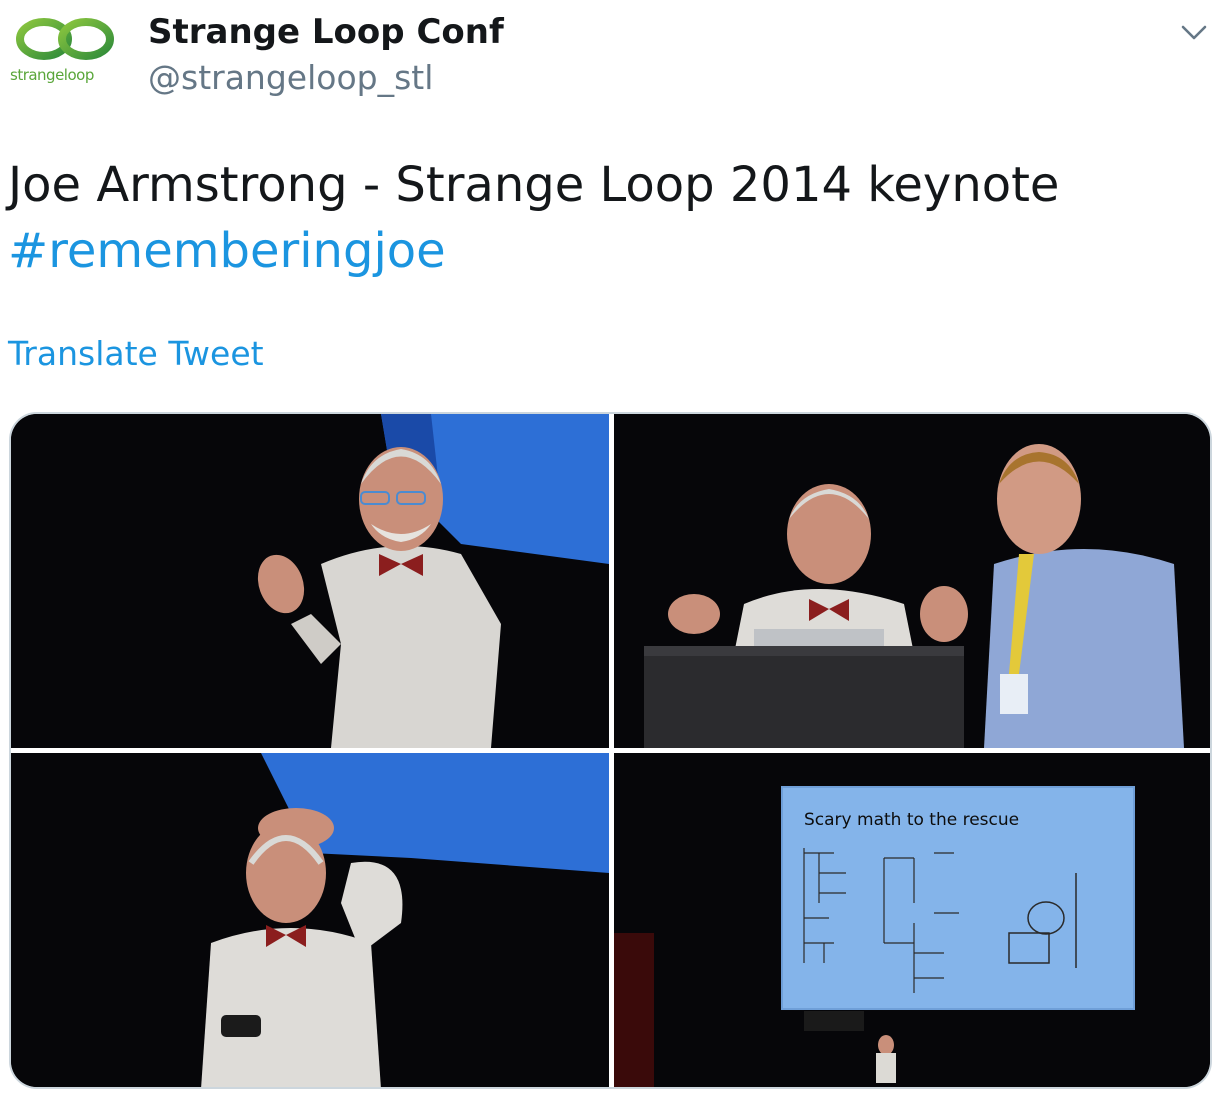 This screenshot has width=1232, height=1113. I want to click on strangeloop-logo-icon, so click(65, 39).